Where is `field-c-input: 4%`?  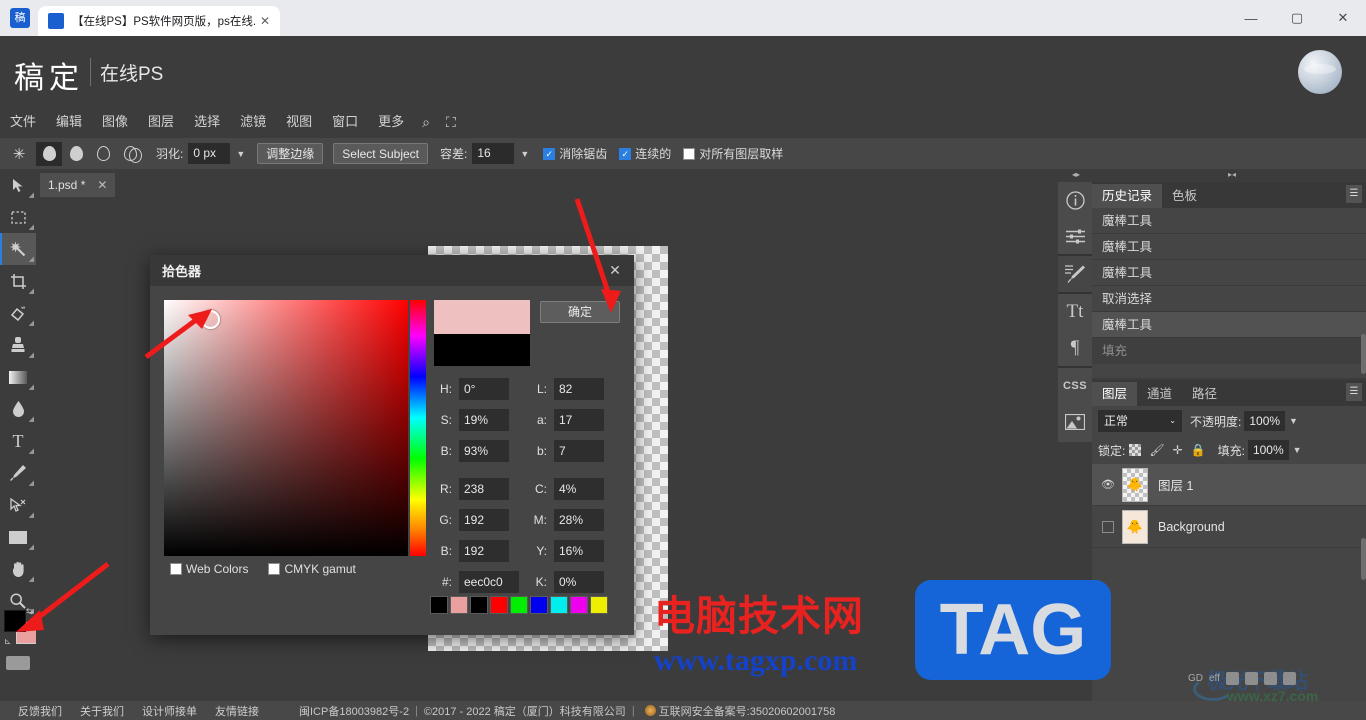
field-c-input: 4% is located at coordinates (579, 488).